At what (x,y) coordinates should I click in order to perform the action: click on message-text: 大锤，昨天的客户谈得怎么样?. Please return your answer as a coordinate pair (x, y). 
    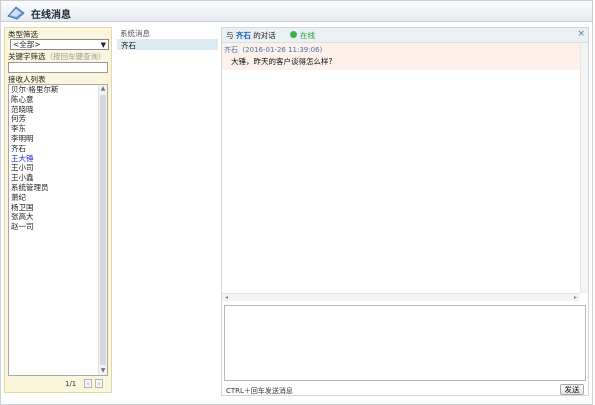
    Looking at the image, I should click on (282, 61).